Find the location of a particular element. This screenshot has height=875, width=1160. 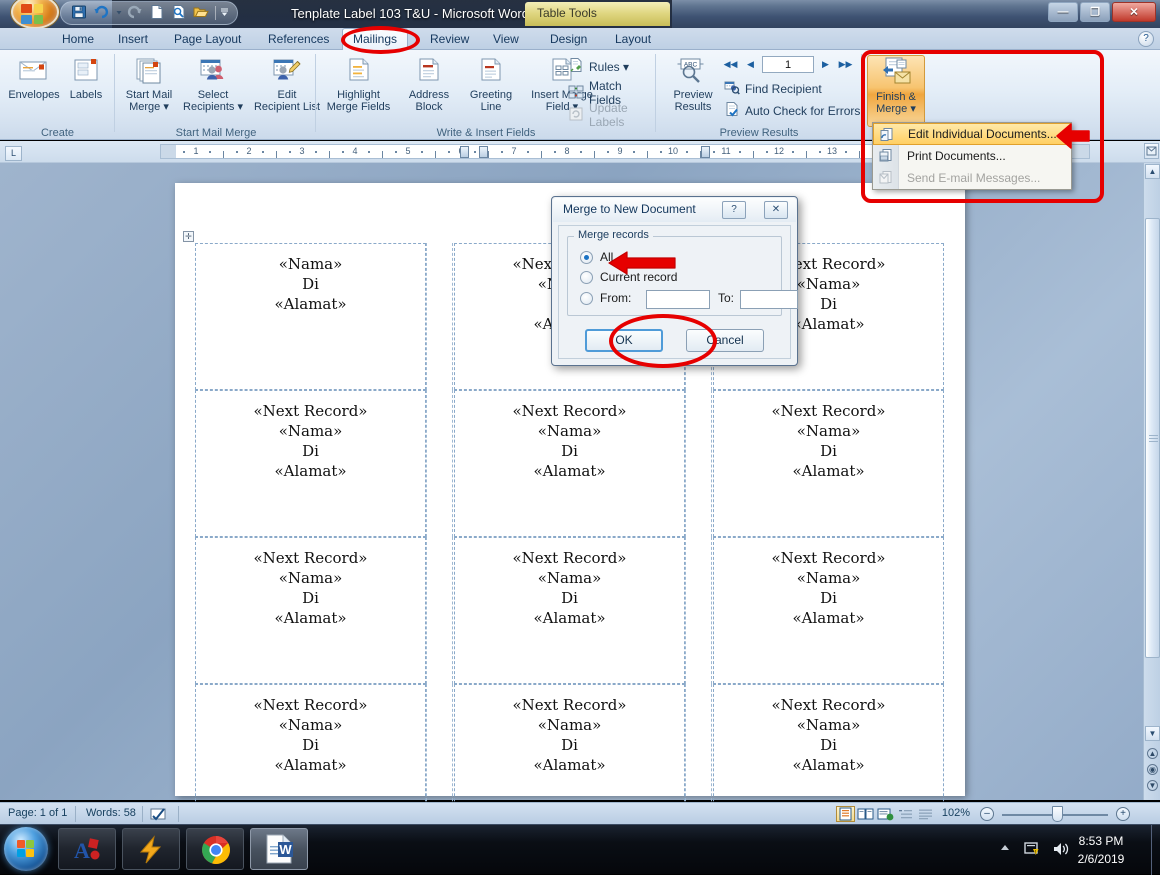

tab-review: Review is located at coordinates (449, 39).